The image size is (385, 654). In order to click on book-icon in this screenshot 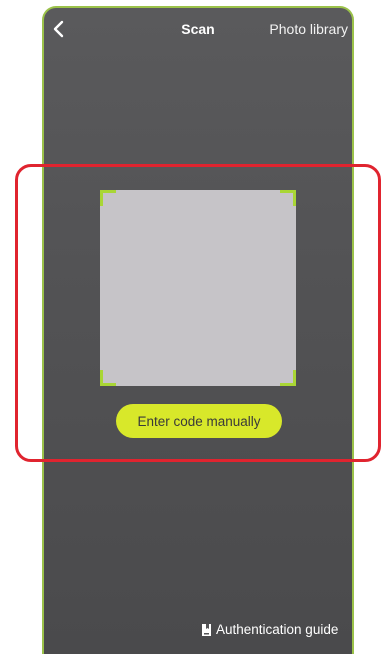, I will do `click(207, 630)`.